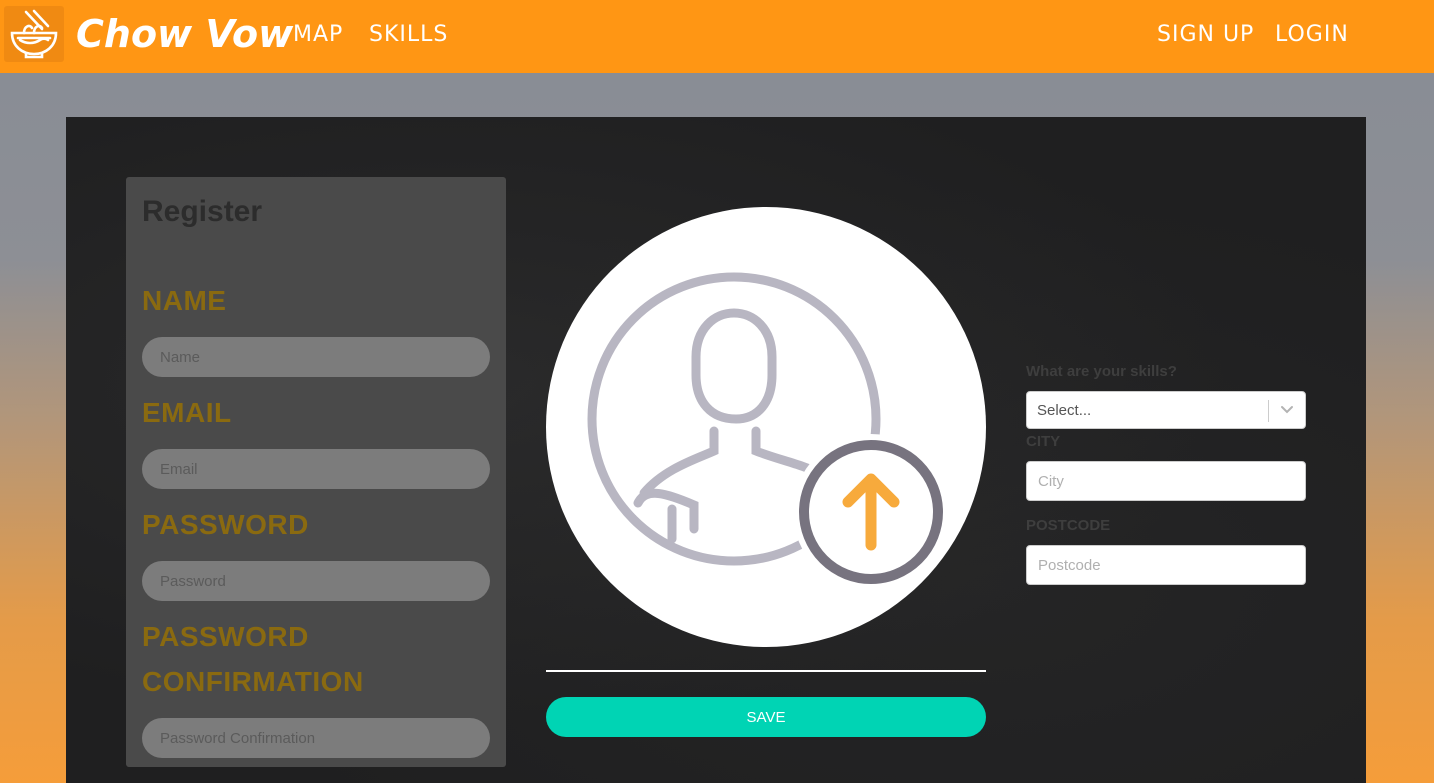 This screenshot has height=783, width=1434. Describe the element at coordinates (316, 581) in the screenshot. I see `password-input` at that location.